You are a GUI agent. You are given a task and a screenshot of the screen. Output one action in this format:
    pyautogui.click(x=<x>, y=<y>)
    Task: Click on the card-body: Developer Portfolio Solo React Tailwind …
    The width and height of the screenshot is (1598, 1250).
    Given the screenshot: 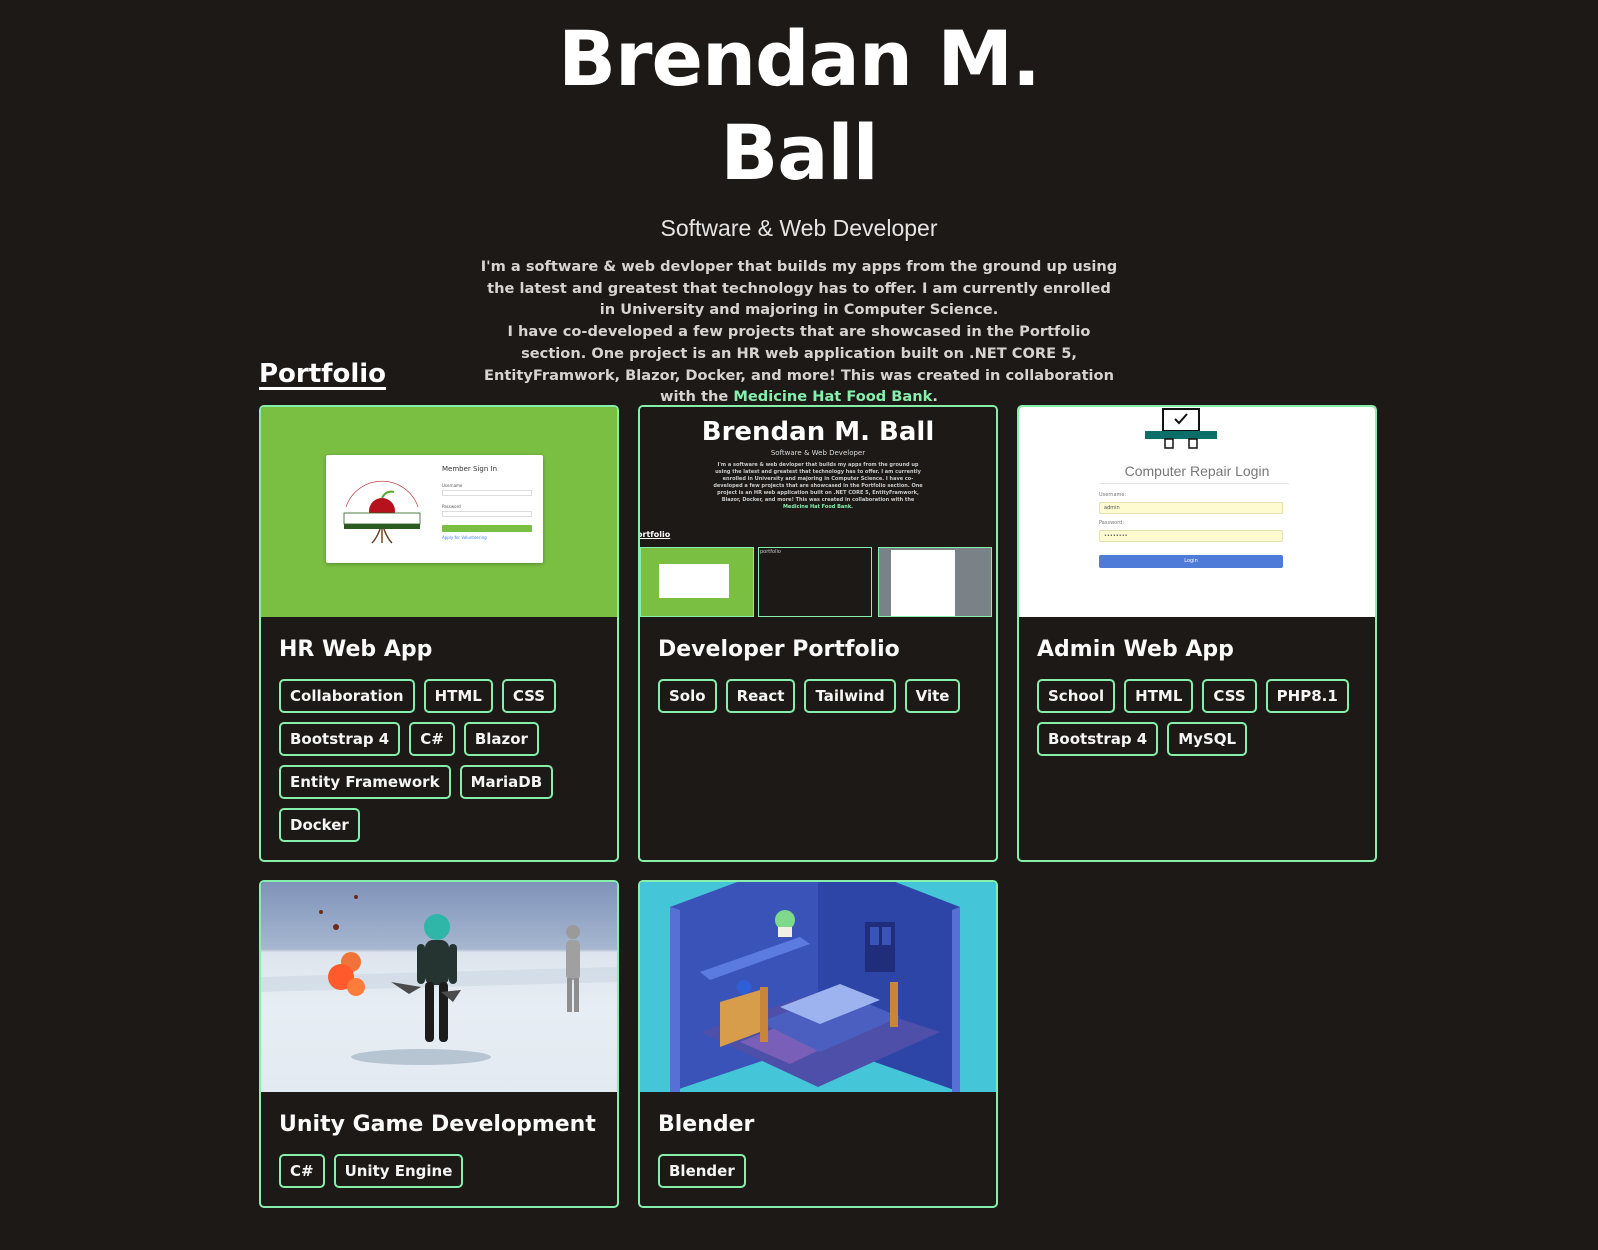 What is the action you would take?
    pyautogui.click(x=818, y=665)
    